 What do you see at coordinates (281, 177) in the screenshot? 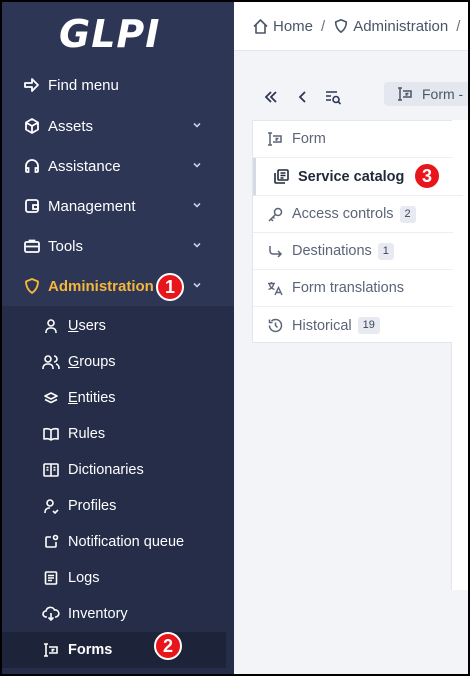
I see `catalog-icon` at bounding box center [281, 177].